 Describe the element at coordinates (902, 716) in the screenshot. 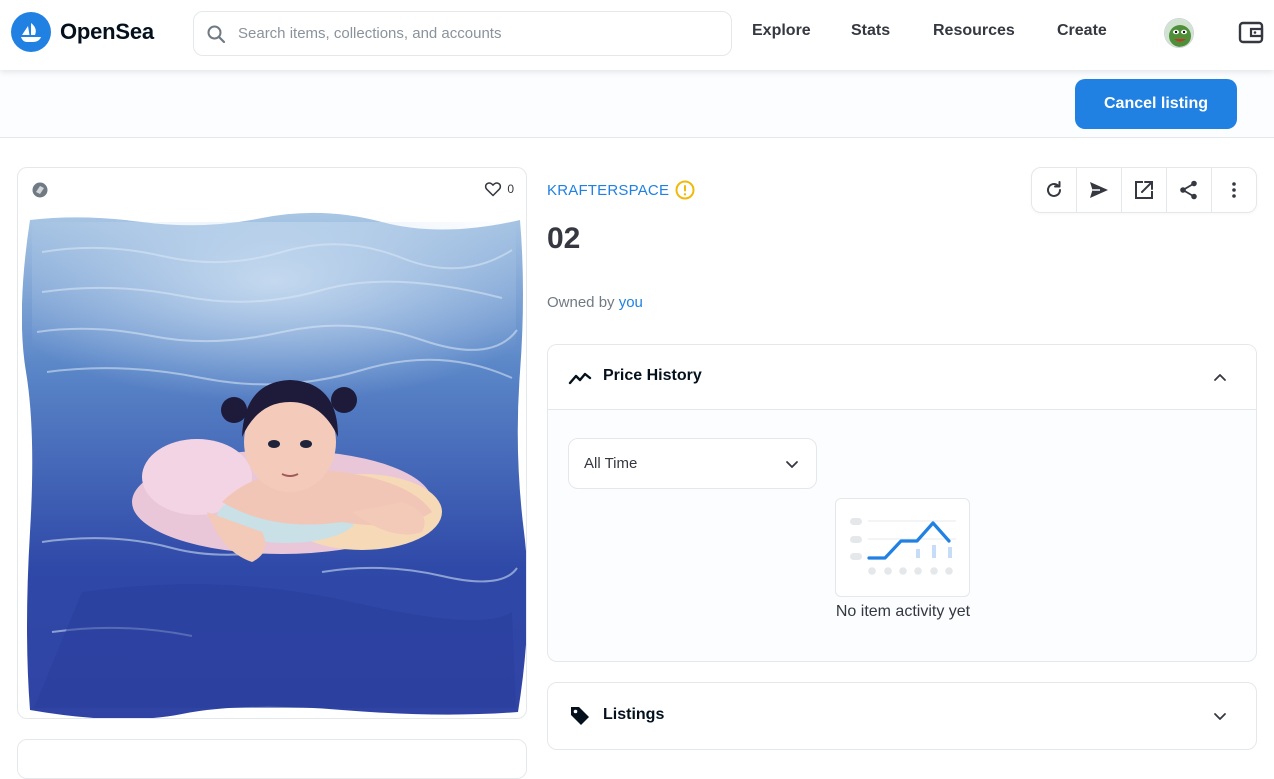

I see `listings-panel: Listings` at that location.